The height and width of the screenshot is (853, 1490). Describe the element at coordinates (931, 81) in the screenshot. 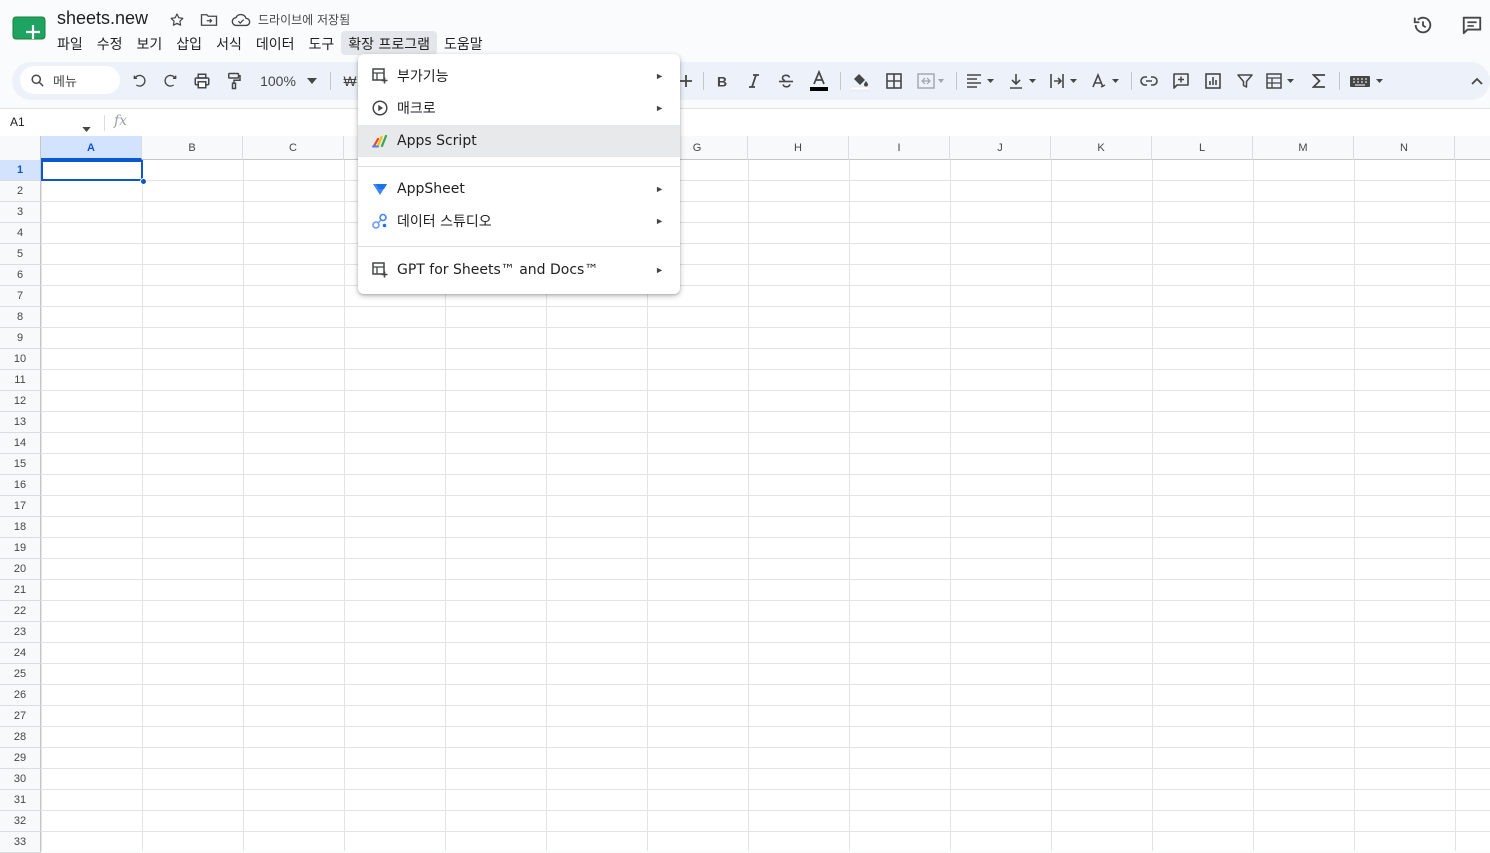

I see `merge-cells-icon` at that location.